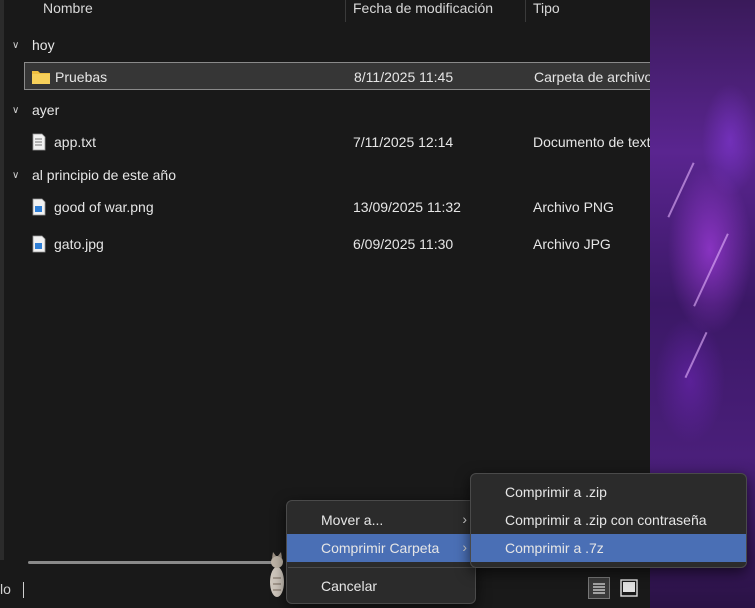  What do you see at coordinates (104, 207) in the screenshot?
I see `file-name: good of war.png` at bounding box center [104, 207].